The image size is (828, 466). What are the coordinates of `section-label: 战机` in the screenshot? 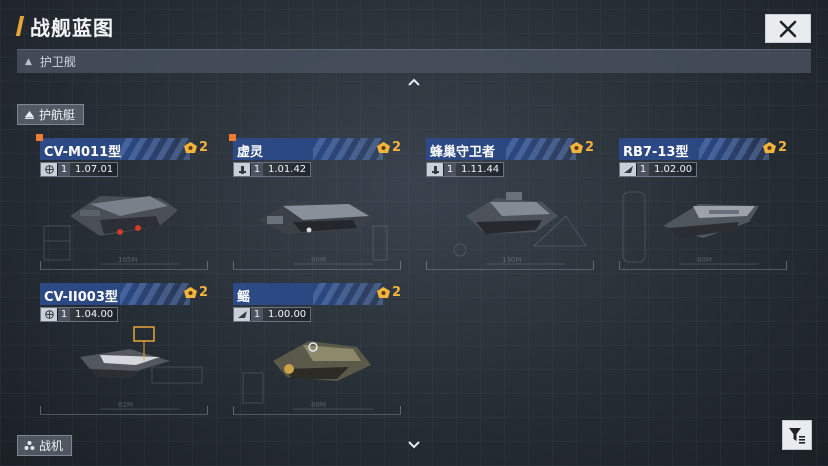 It's located at (51, 446).